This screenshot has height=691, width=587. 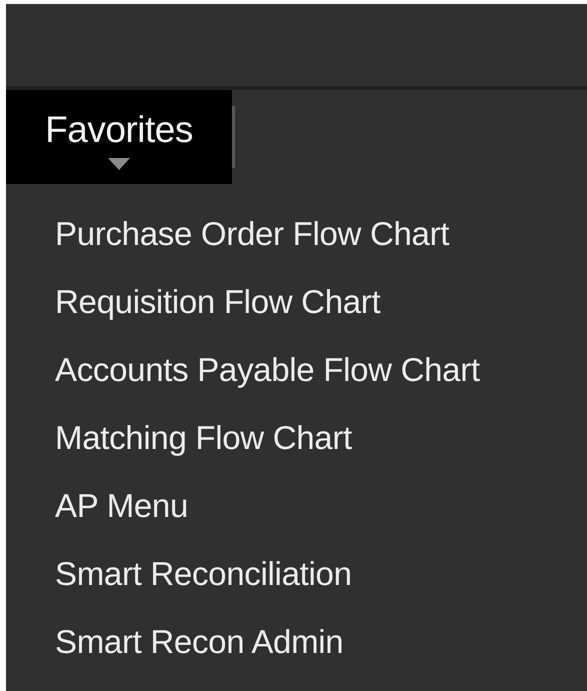 I want to click on menu-item: Smart Recon Admin, so click(x=175, y=642).